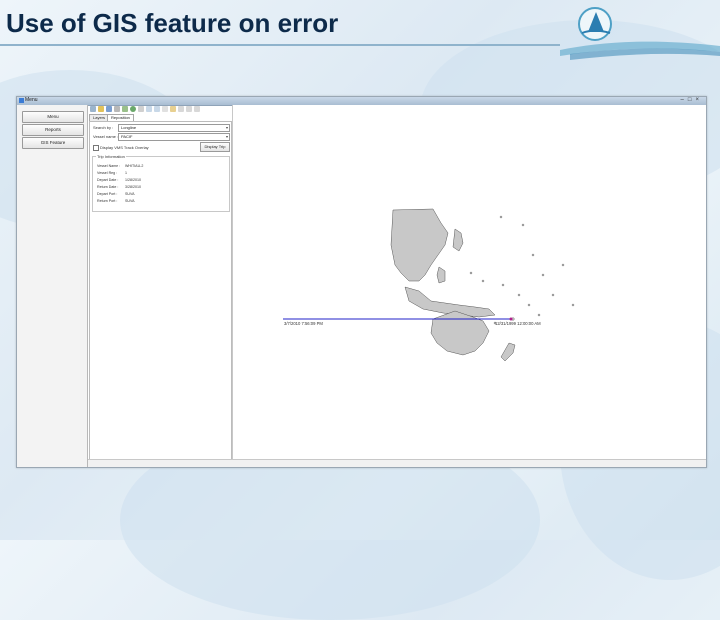  What do you see at coordinates (181, 109) in the screenshot?
I see `measure-icon` at bounding box center [181, 109].